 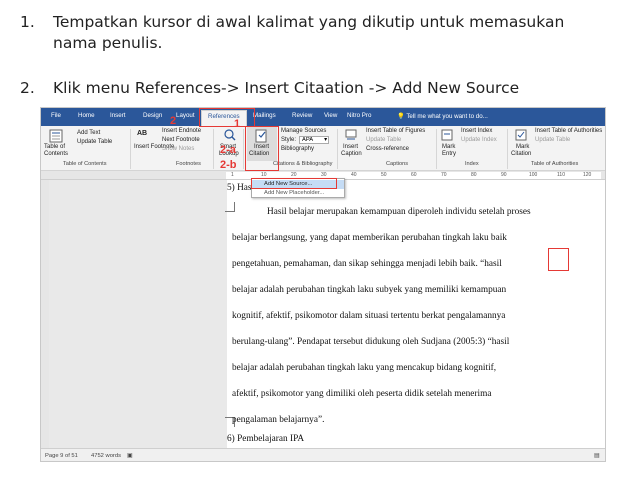 What do you see at coordinates (27, 88) in the screenshot?
I see `instruction-2-number: 2.` at bounding box center [27, 88].